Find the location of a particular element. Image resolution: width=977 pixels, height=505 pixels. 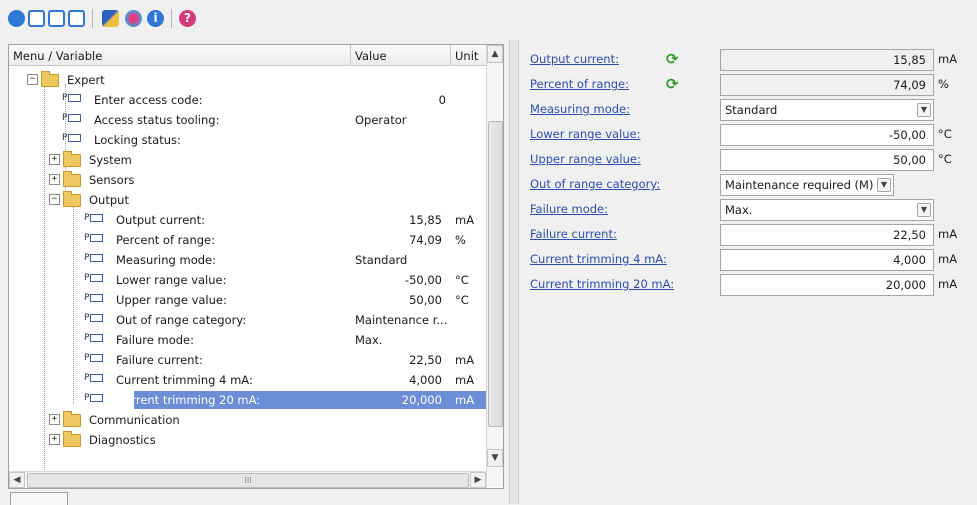

header-unit: Unit is located at coordinates (466, 56).